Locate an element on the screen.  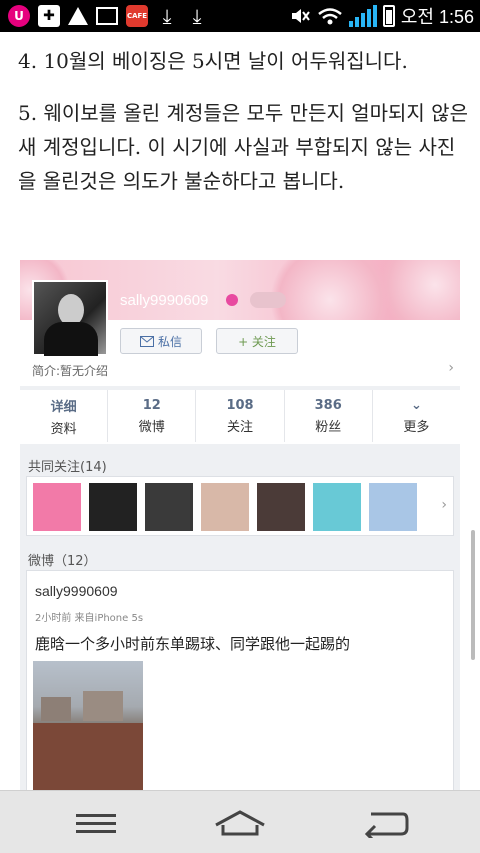
home-icon is located at coordinates (240, 823).